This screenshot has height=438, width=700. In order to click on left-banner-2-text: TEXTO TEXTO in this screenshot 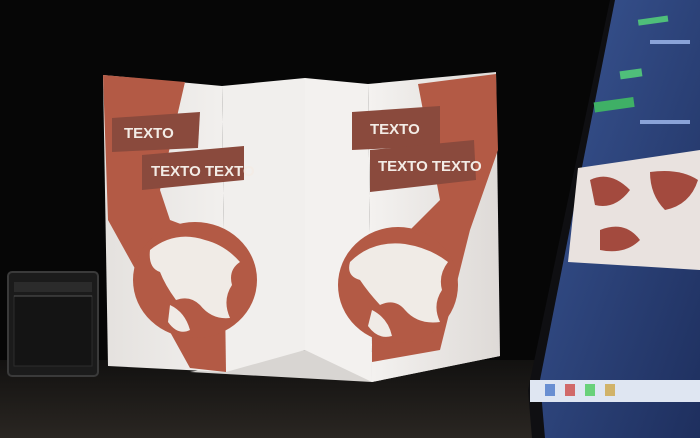, I will do `click(203, 171)`.